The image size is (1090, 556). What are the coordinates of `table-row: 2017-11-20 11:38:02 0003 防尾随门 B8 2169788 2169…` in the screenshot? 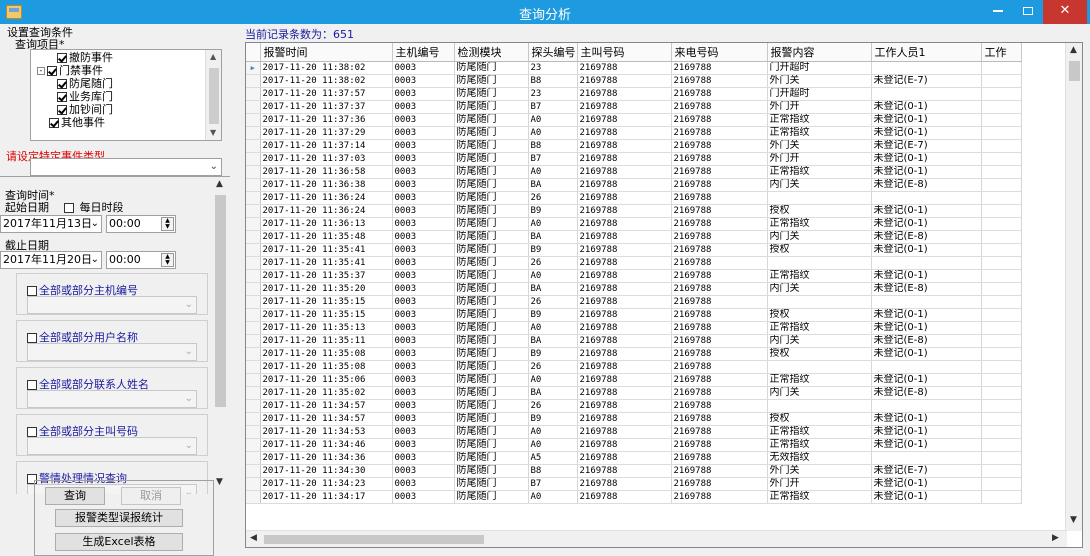 It's located at (634, 81).